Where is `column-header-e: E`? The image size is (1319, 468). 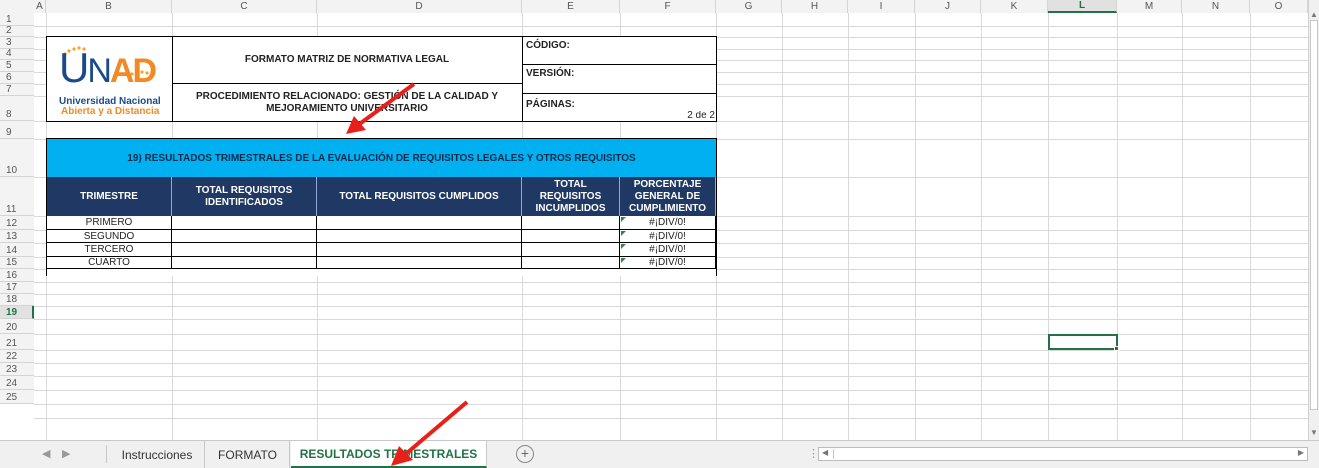 column-header-e: E is located at coordinates (571, 6).